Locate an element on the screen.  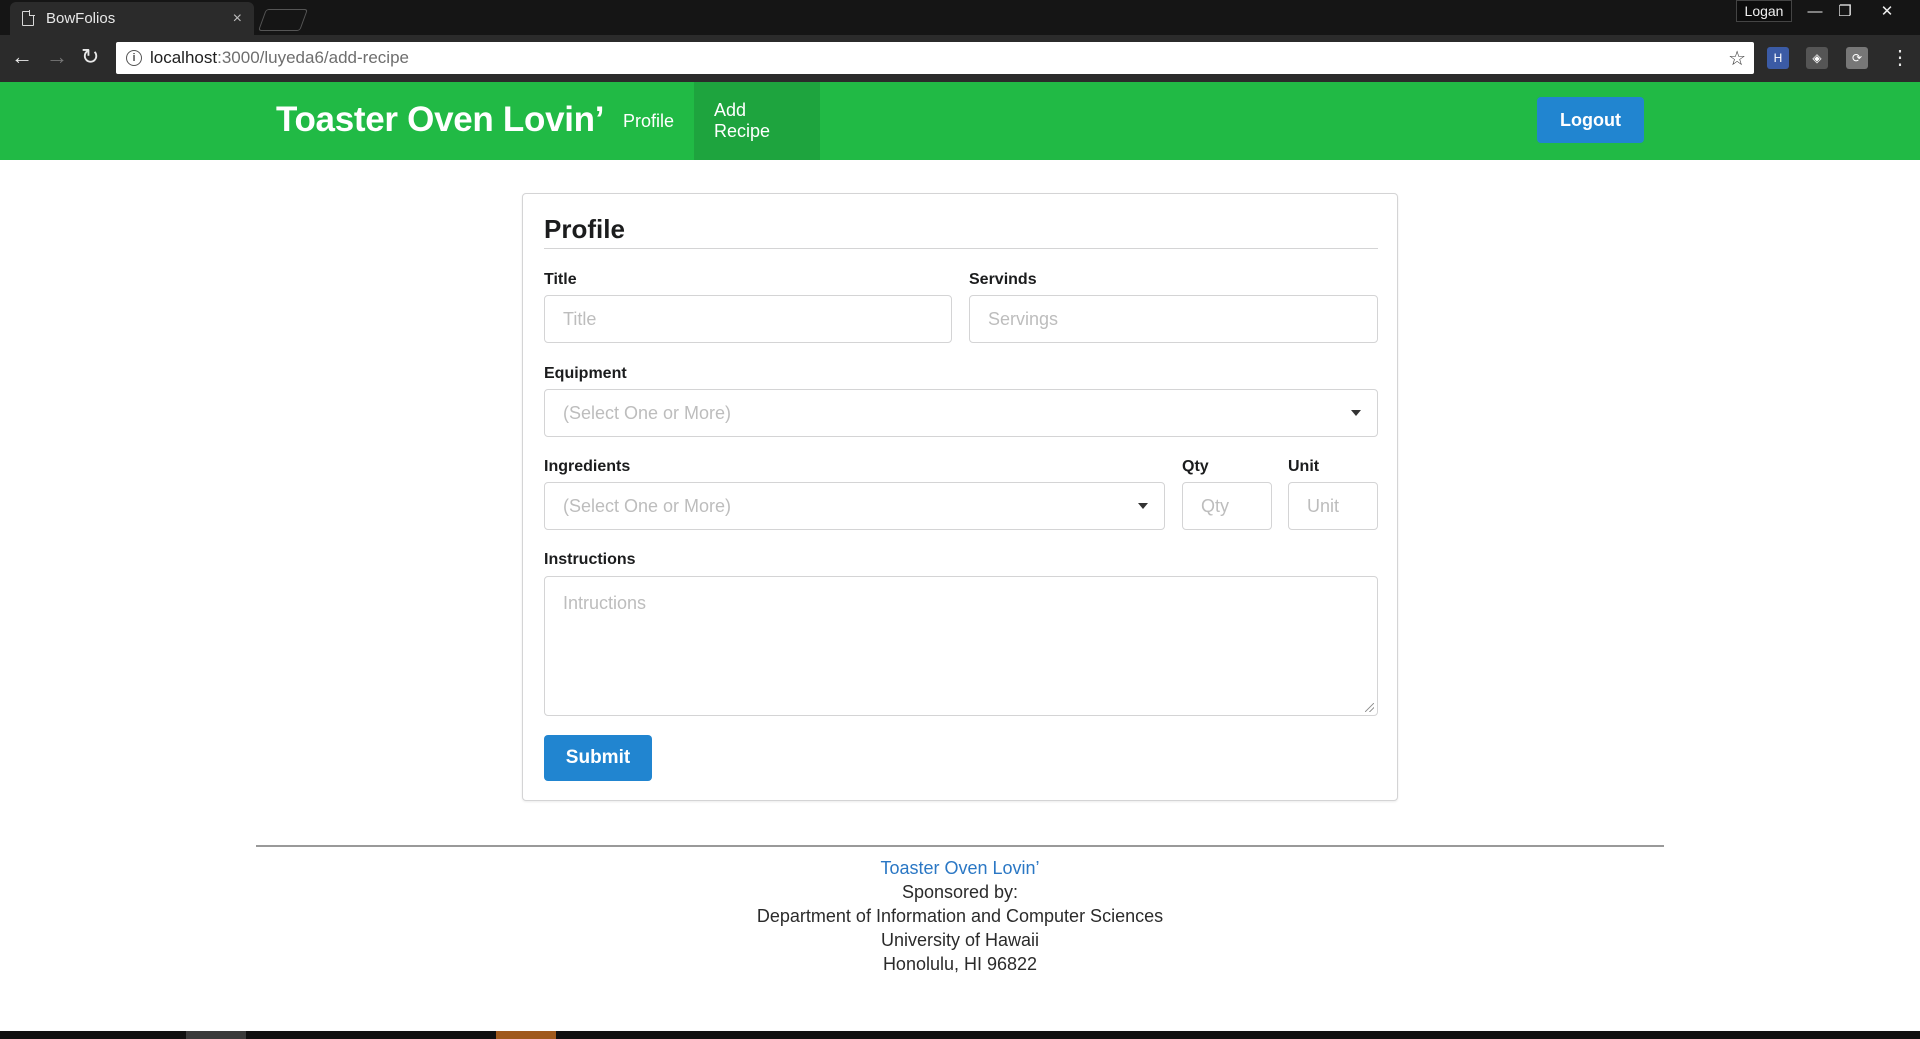
nav-item-profile: Profile is located at coordinates (648, 121).